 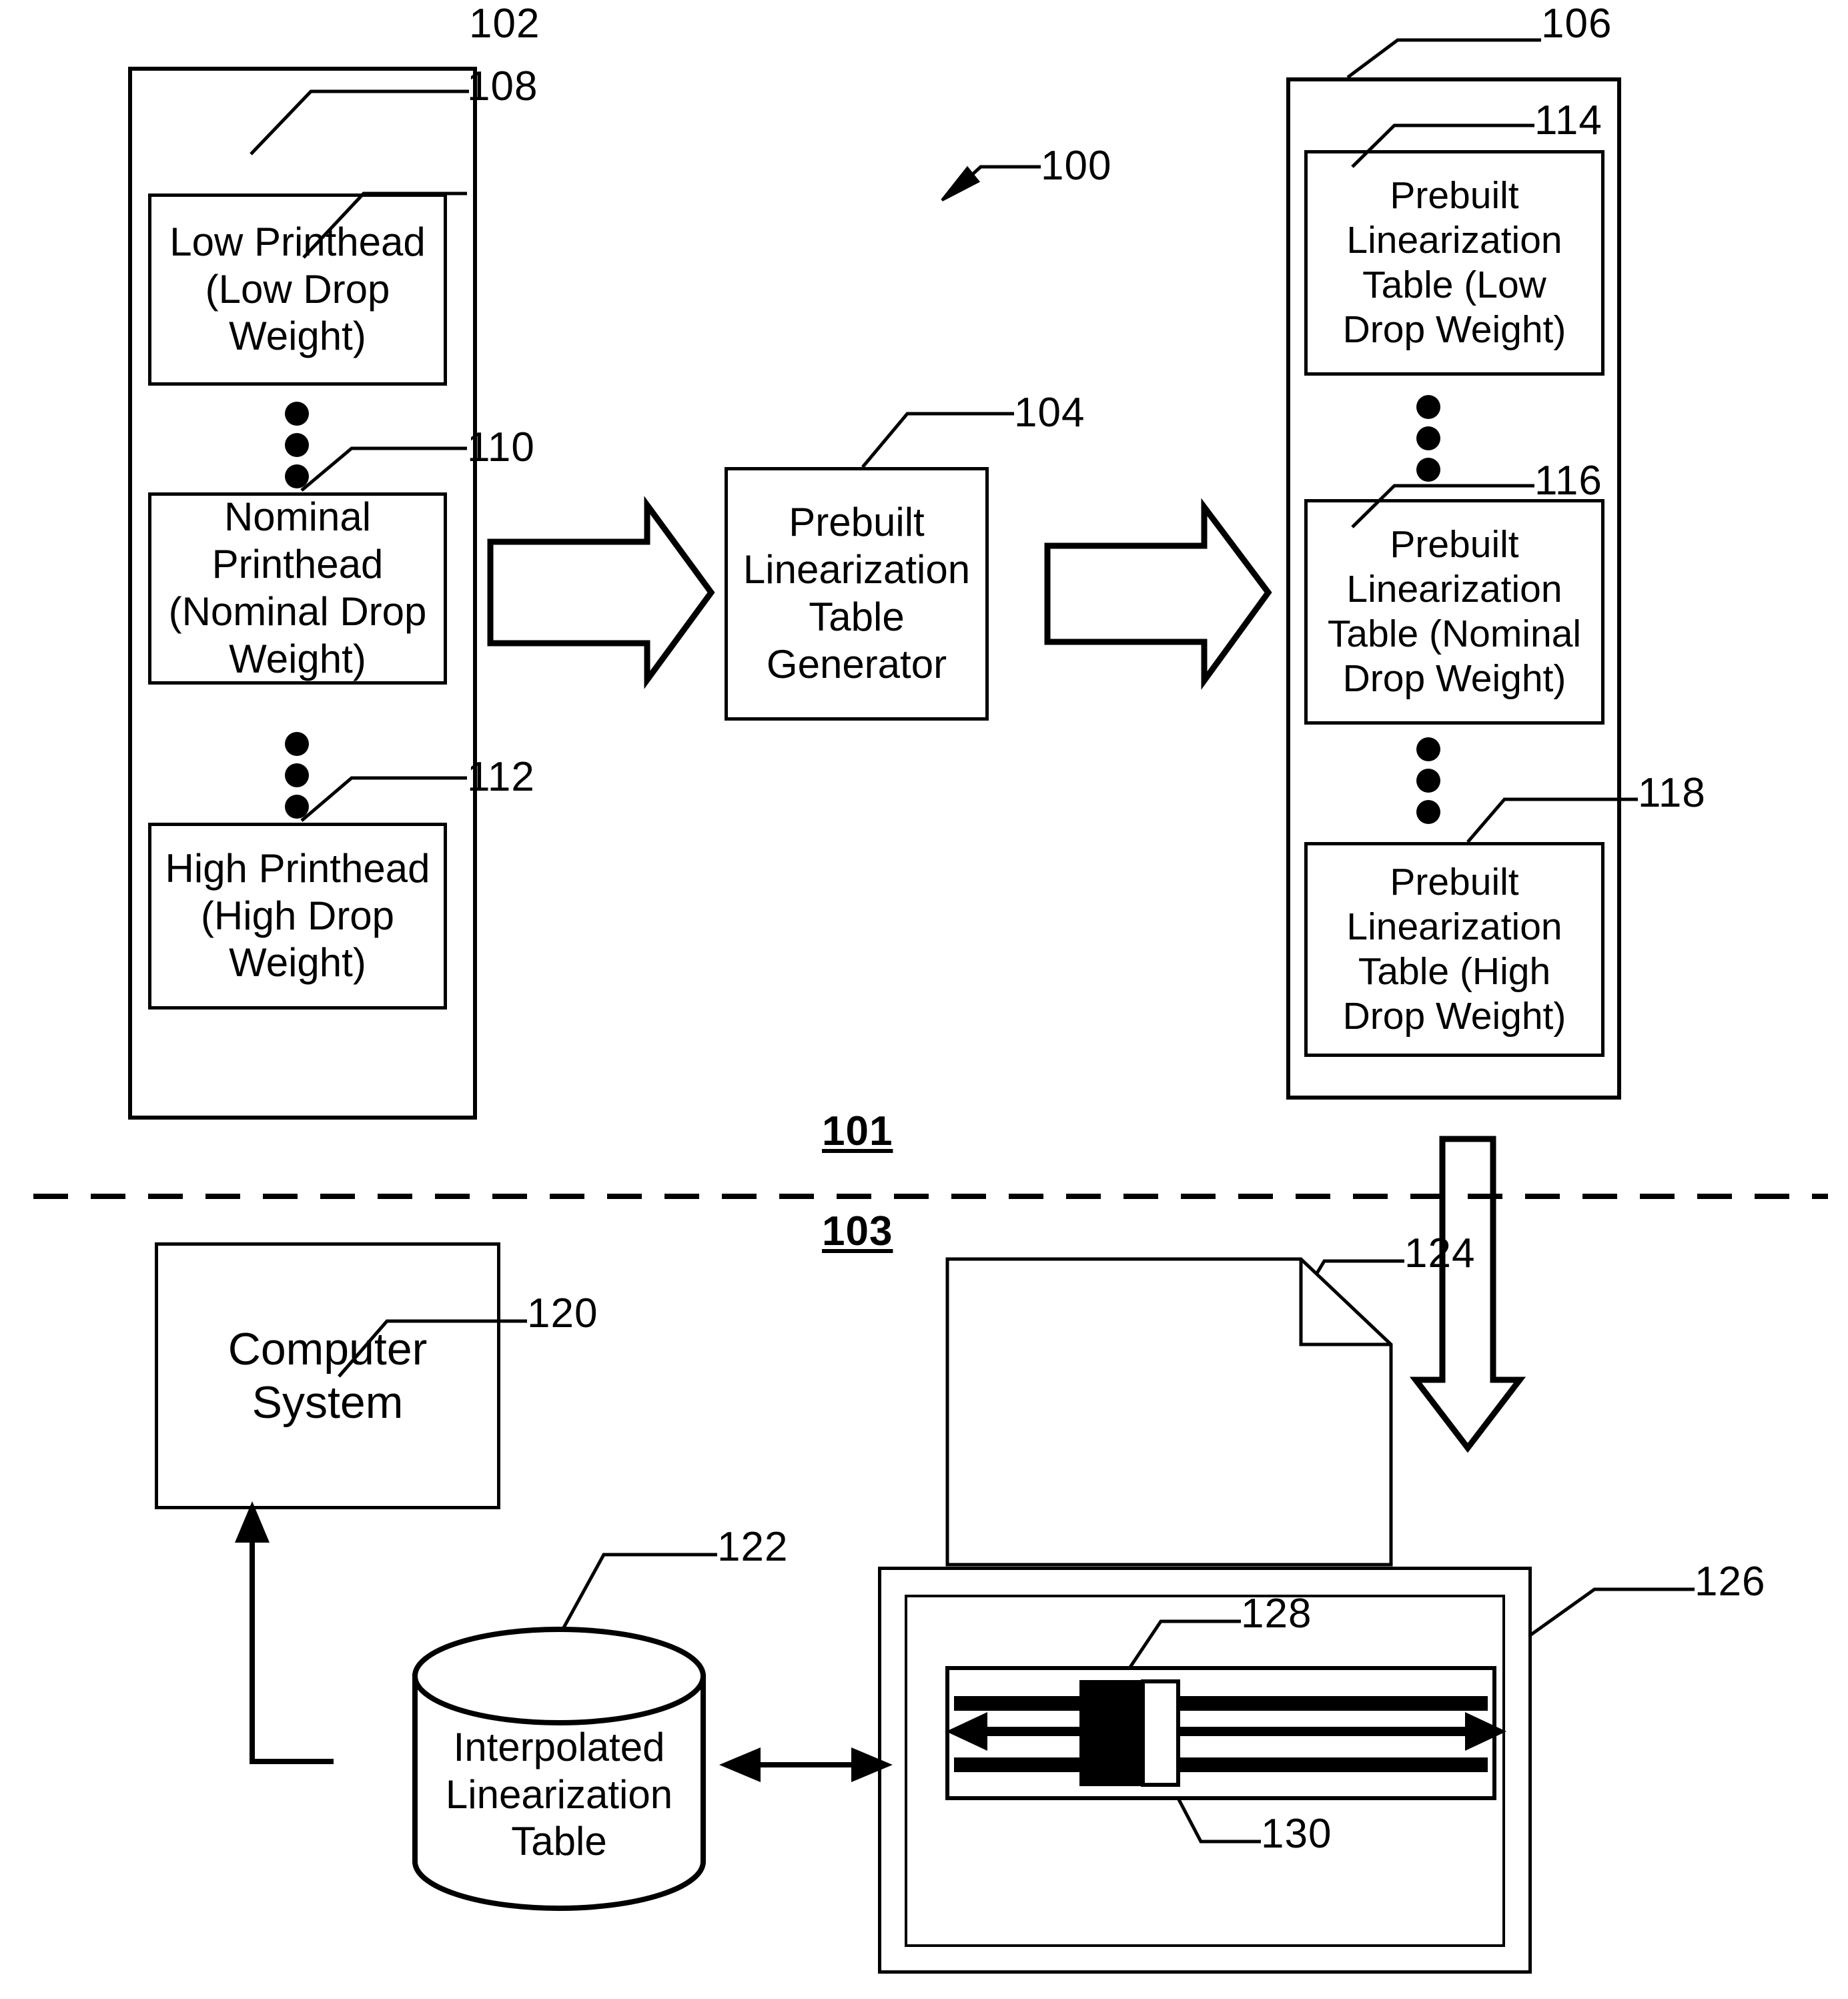 I want to click on ref-label-112: 112, so click(x=501, y=777).